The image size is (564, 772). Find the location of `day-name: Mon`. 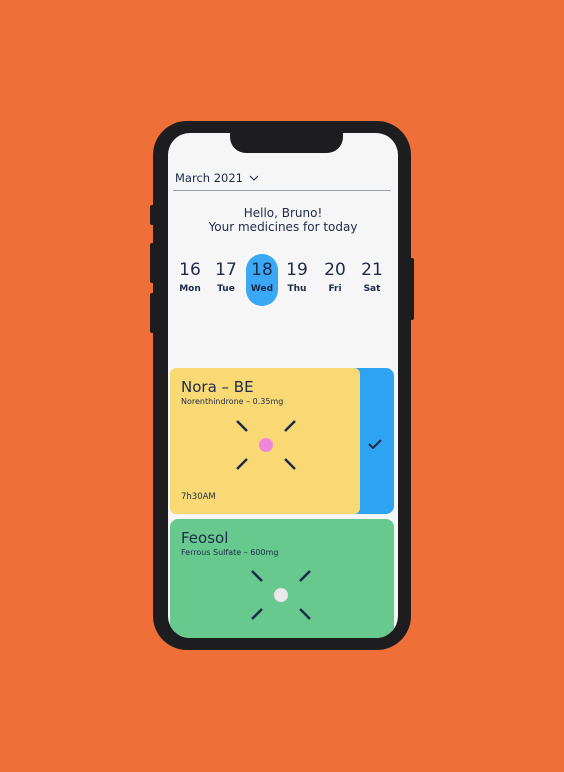

day-name: Mon is located at coordinates (190, 289).